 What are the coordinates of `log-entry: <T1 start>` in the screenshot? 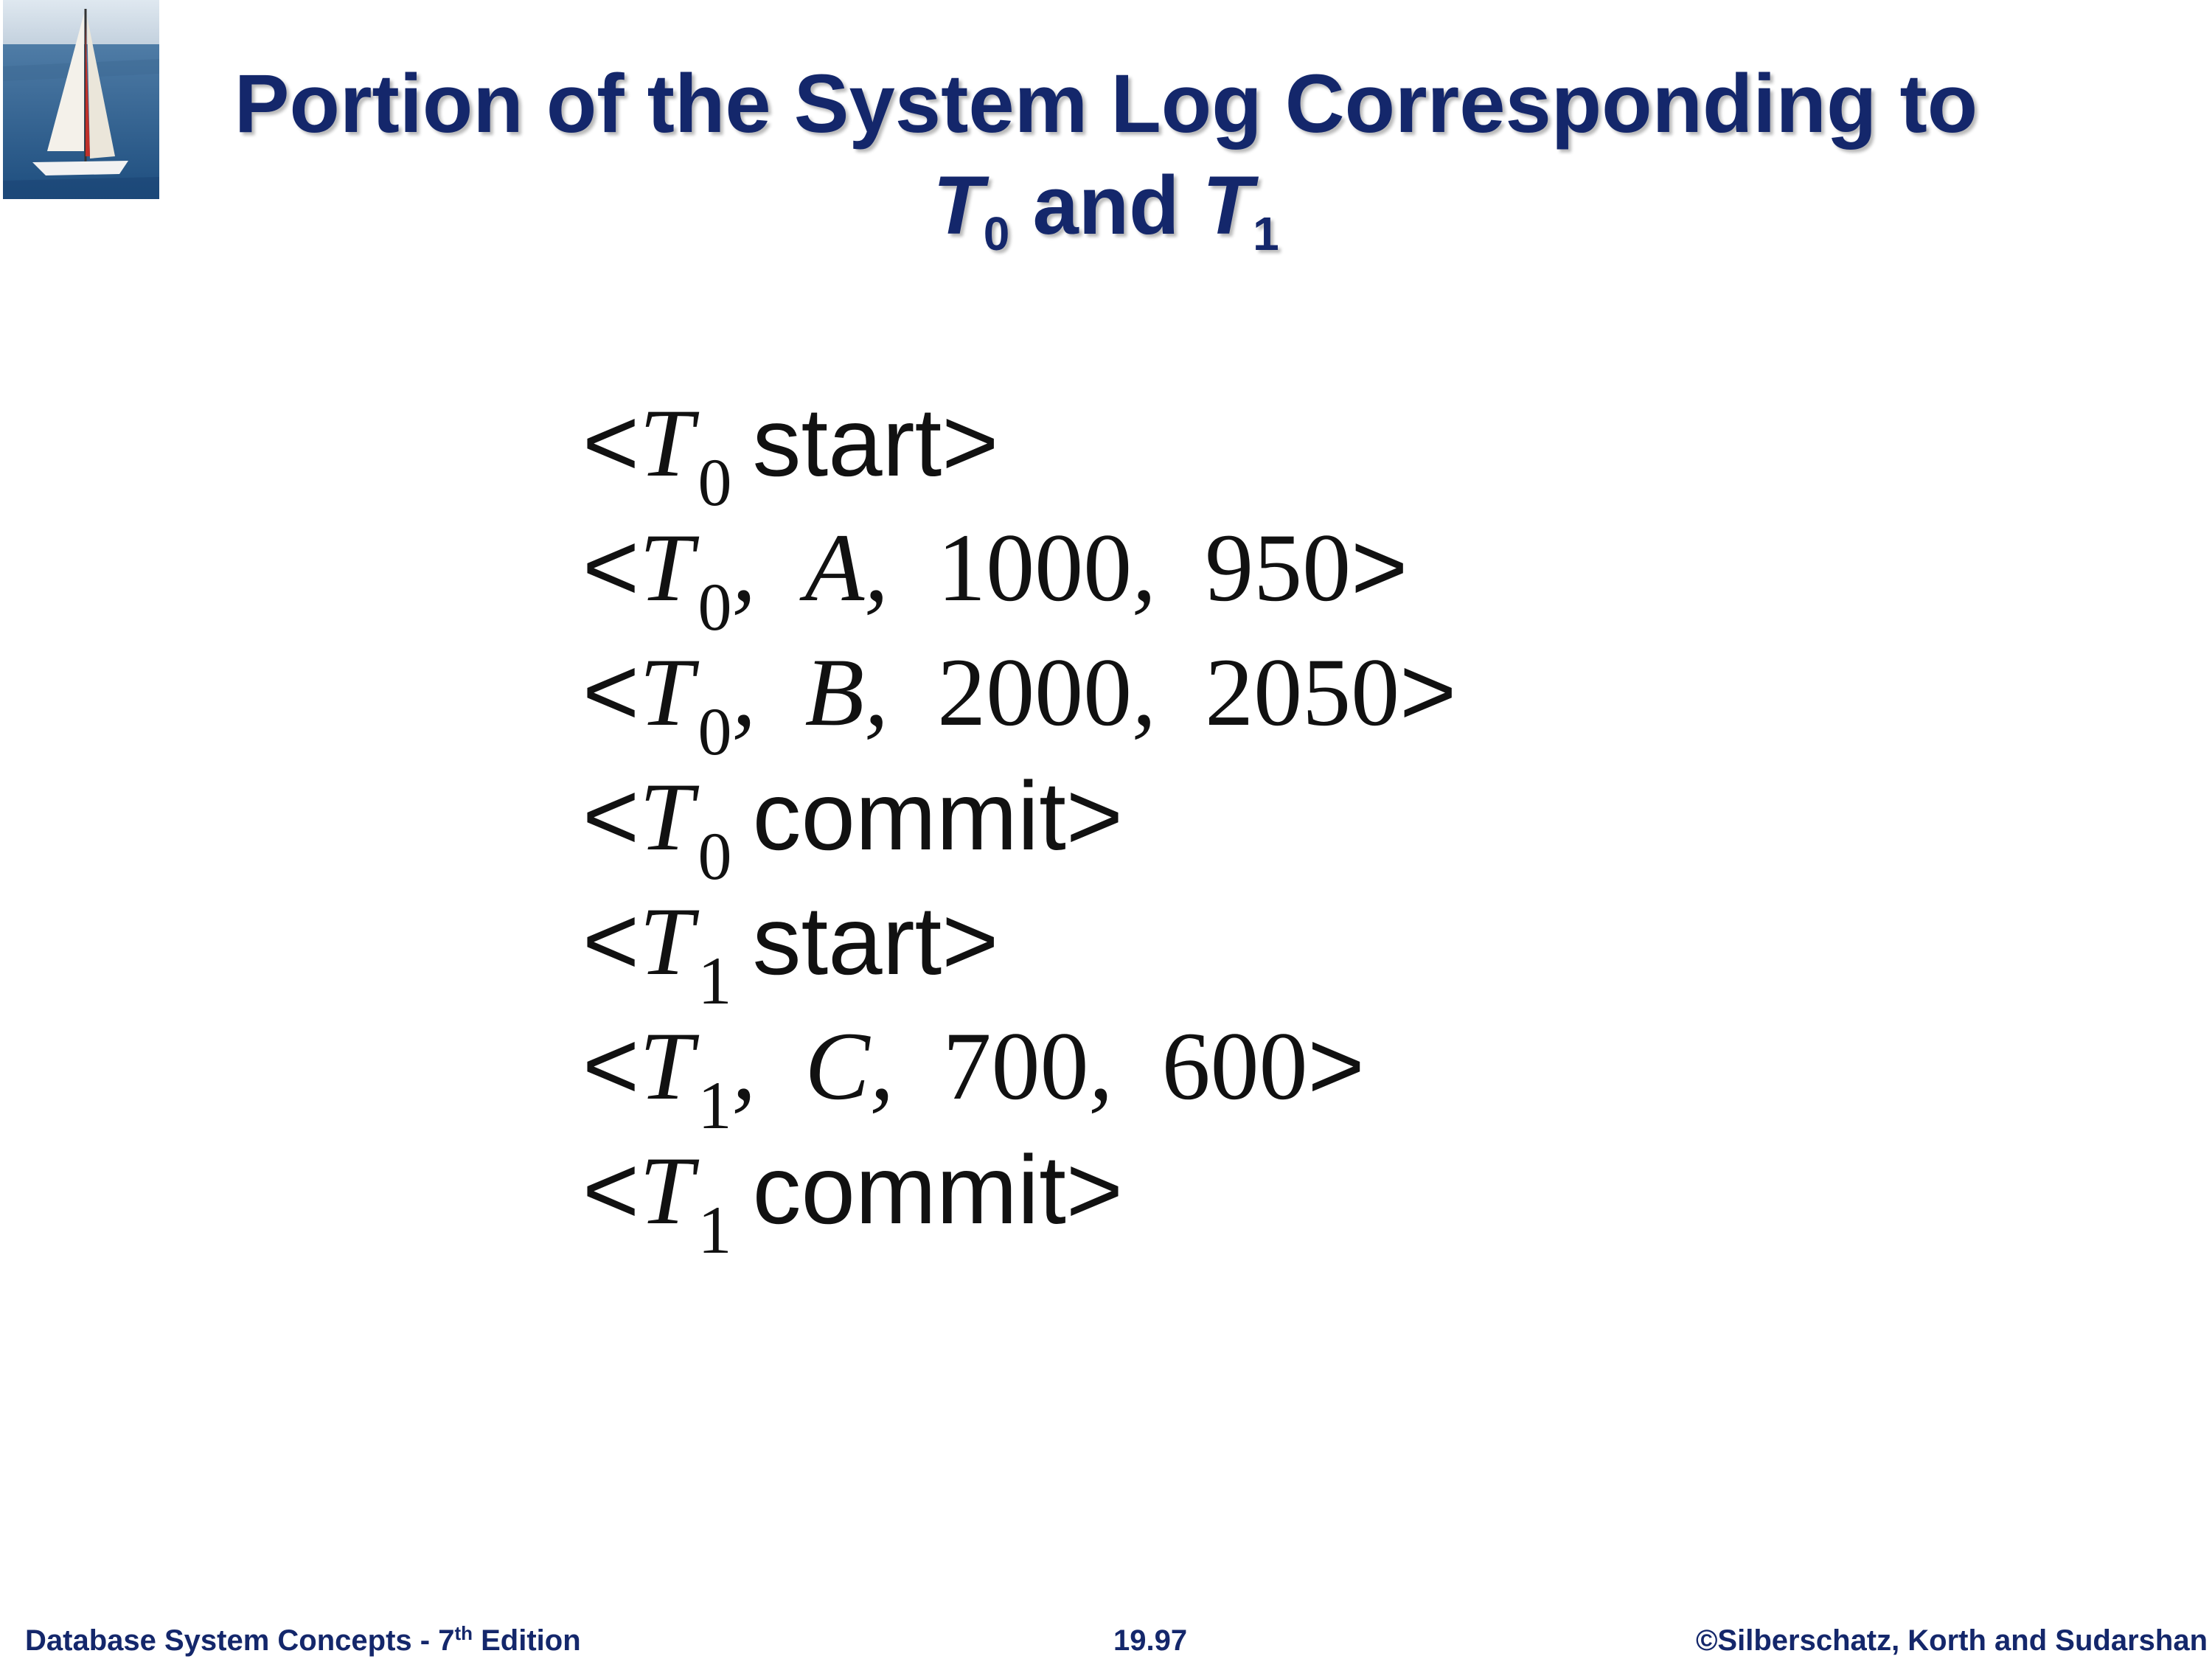 It's located at (1019, 946).